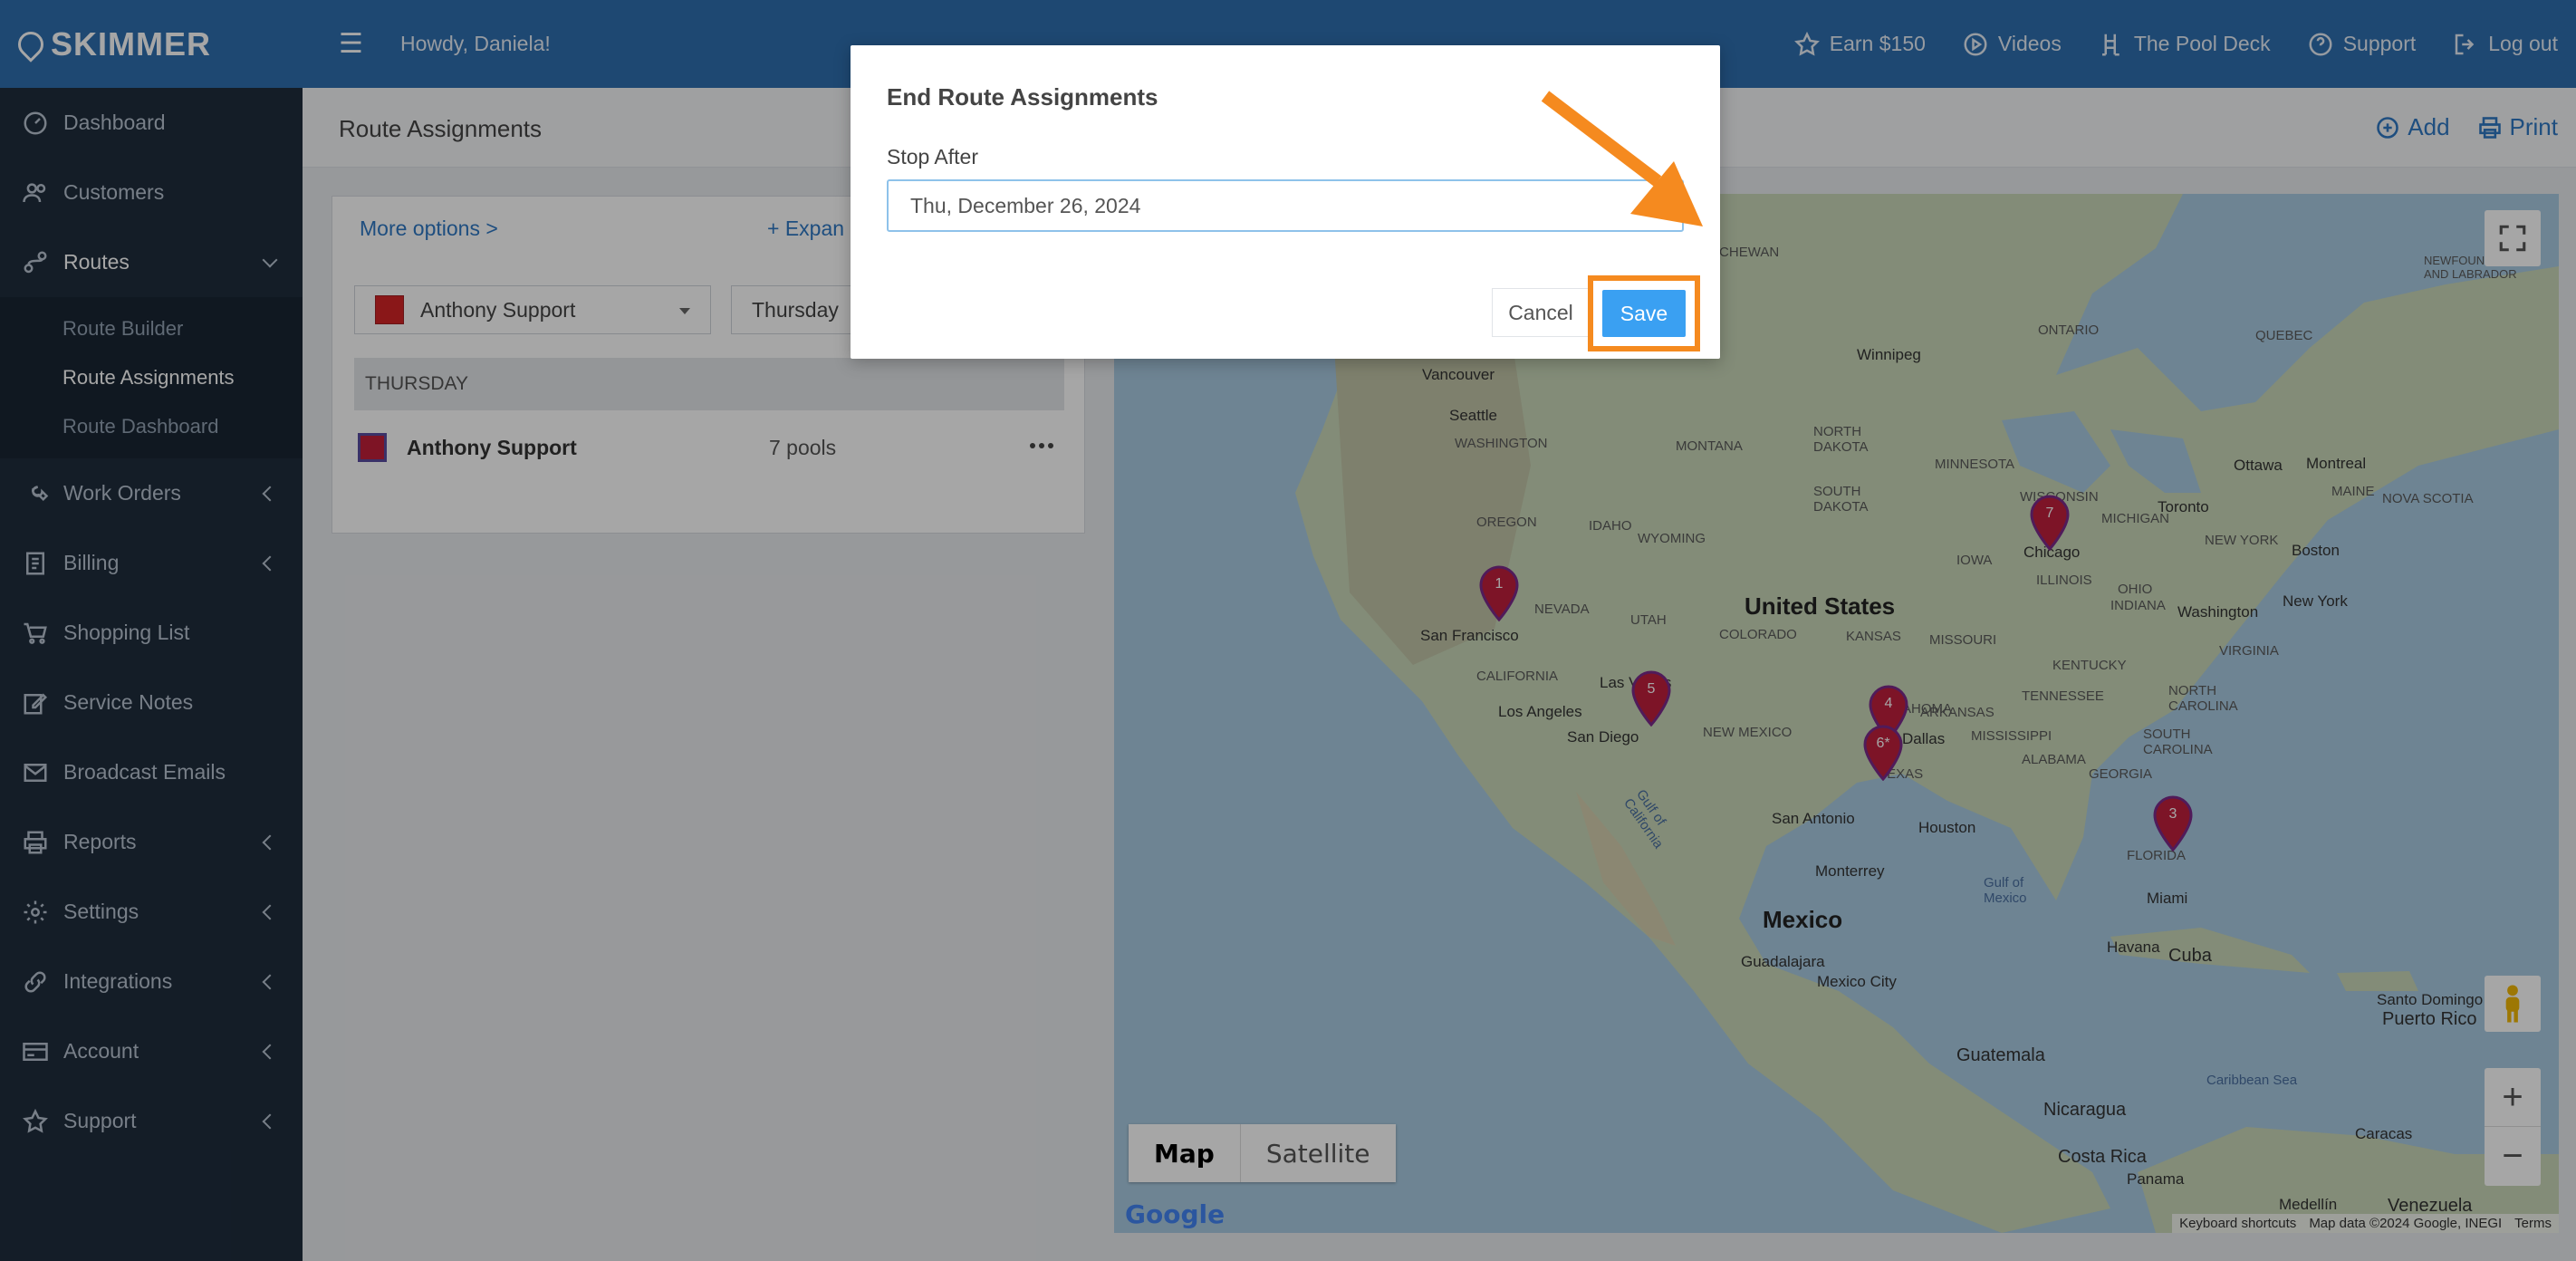 This screenshot has height=1261, width=2576. I want to click on stop-after-label: Stop After, so click(933, 156).